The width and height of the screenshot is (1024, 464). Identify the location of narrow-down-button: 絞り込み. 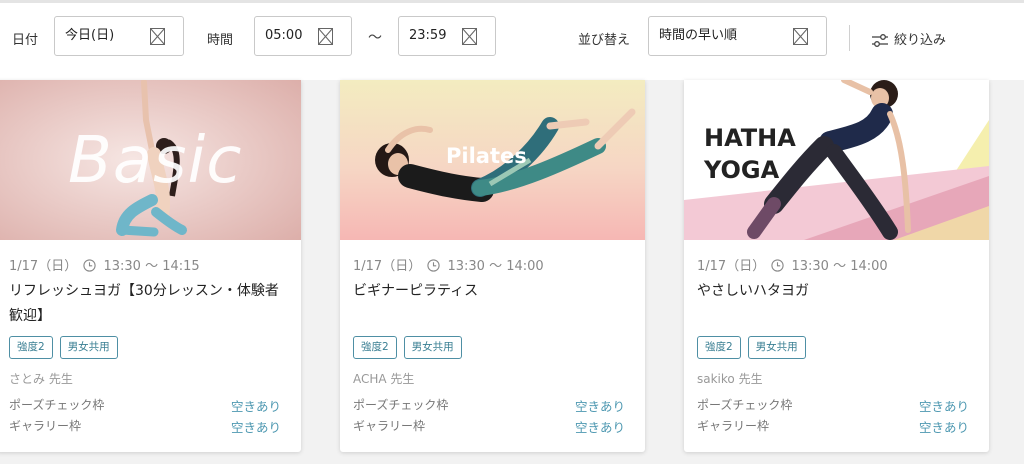
(909, 38).